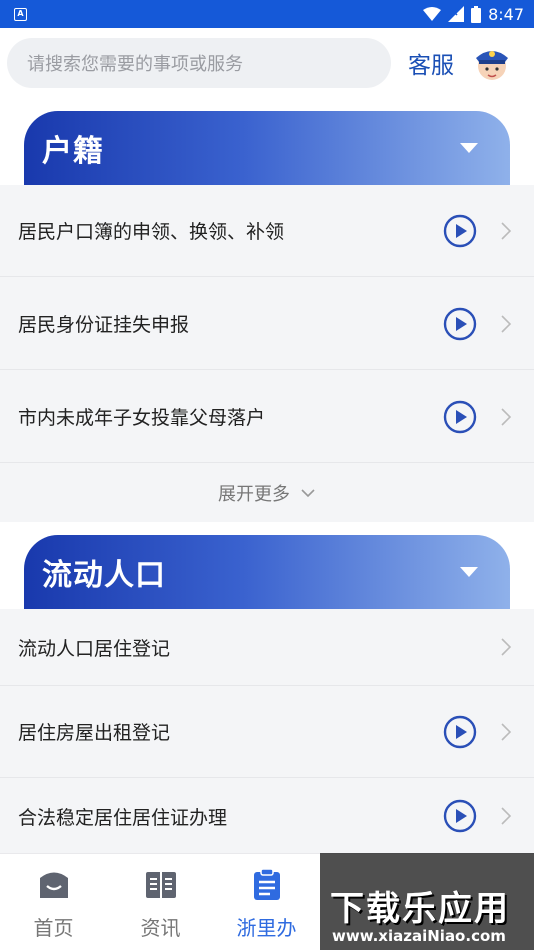  I want to click on section-title: 户籍, so click(73, 151).